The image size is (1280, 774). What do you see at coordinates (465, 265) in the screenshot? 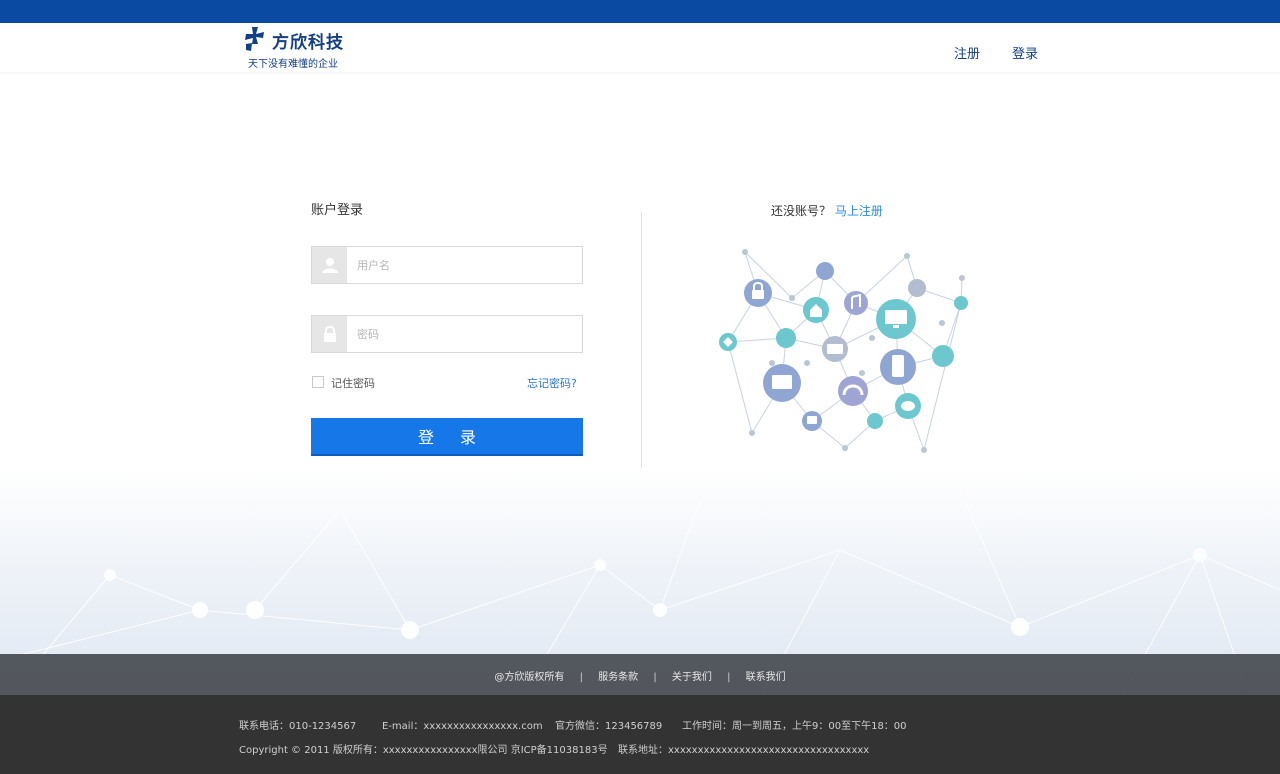
I see `username-input` at bounding box center [465, 265].